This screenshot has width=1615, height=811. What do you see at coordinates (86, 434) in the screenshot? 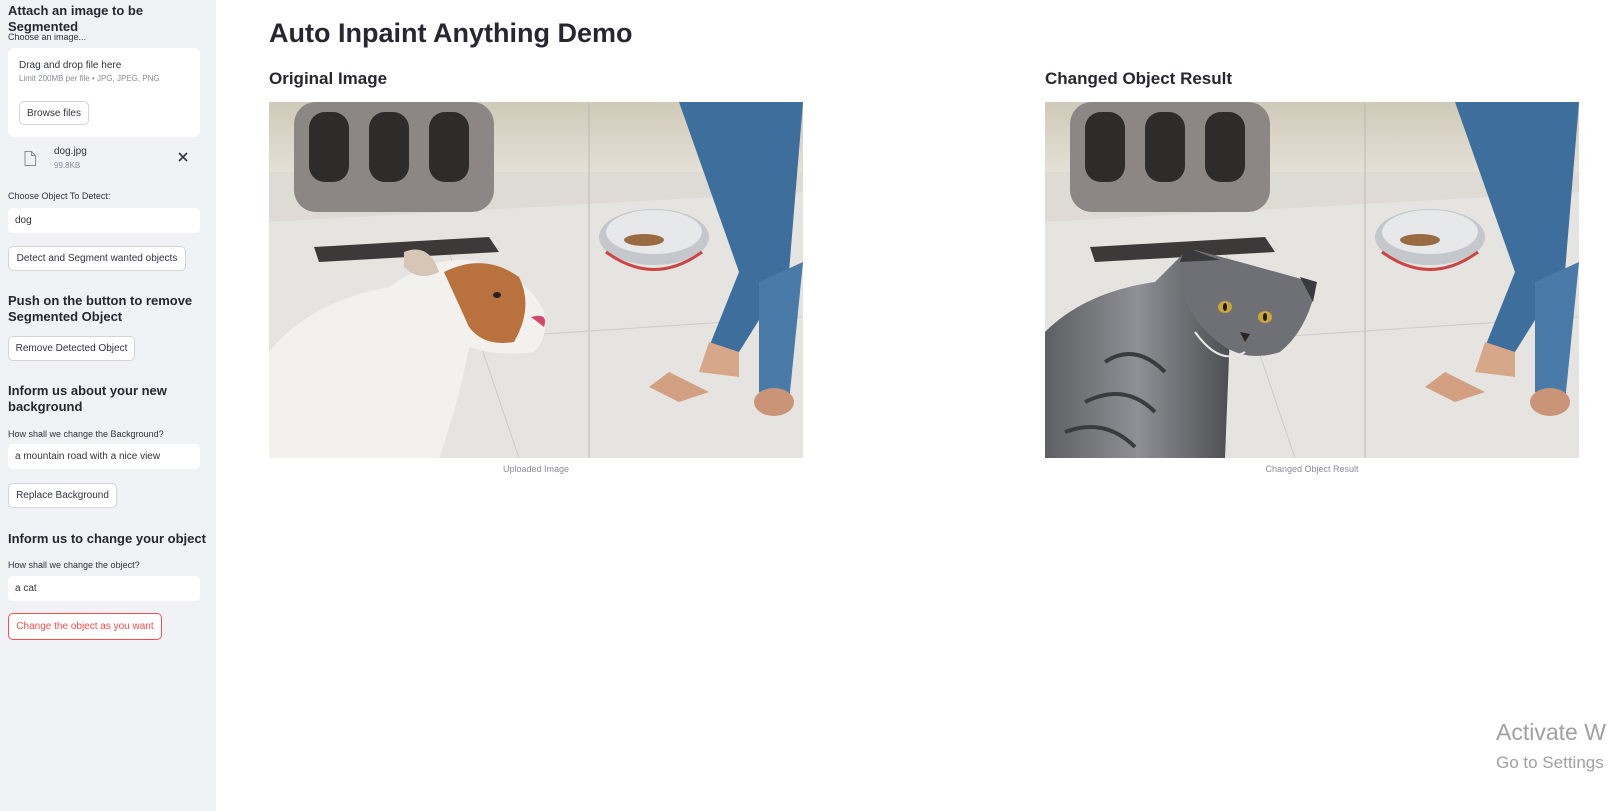
I see `background-label: How shall we change the Background?` at bounding box center [86, 434].